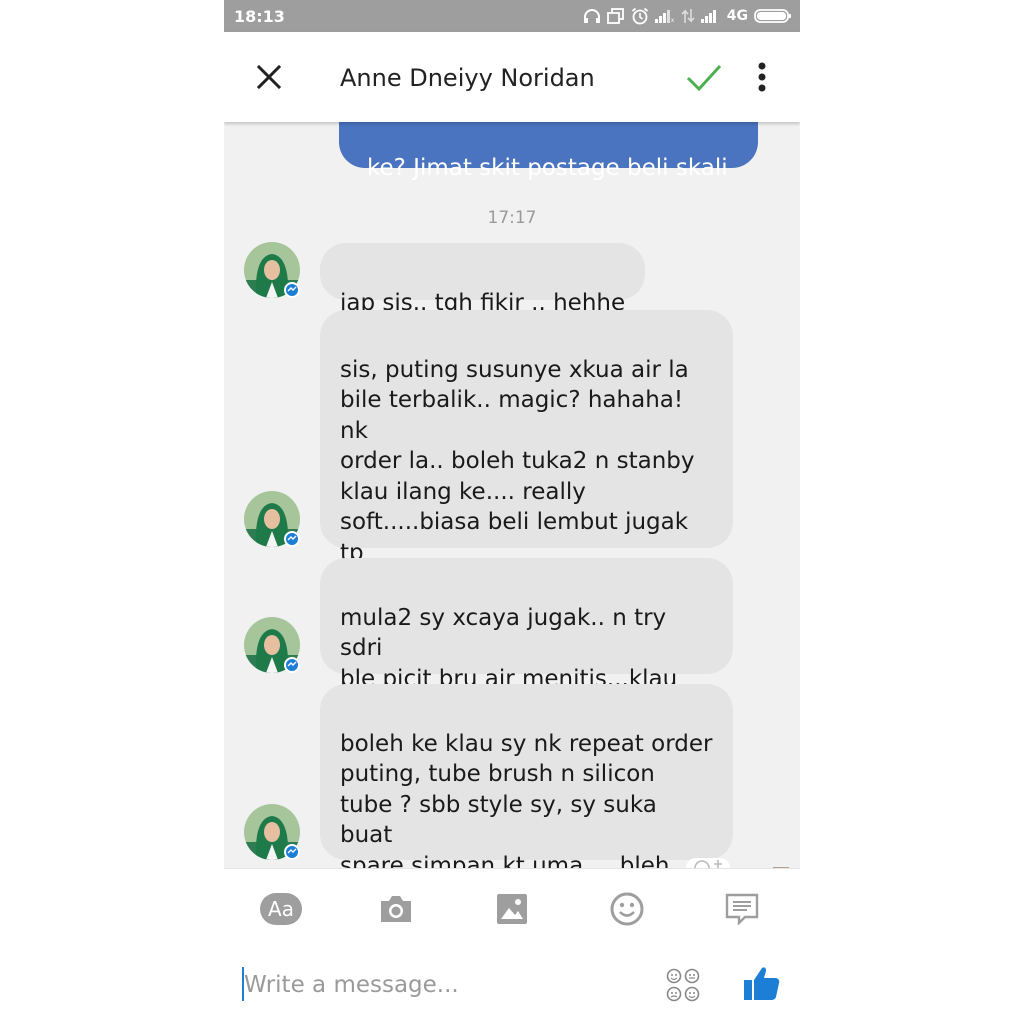 The width and height of the screenshot is (1024, 1024). What do you see at coordinates (444, 985) in the screenshot?
I see `message-input` at bounding box center [444, 985].